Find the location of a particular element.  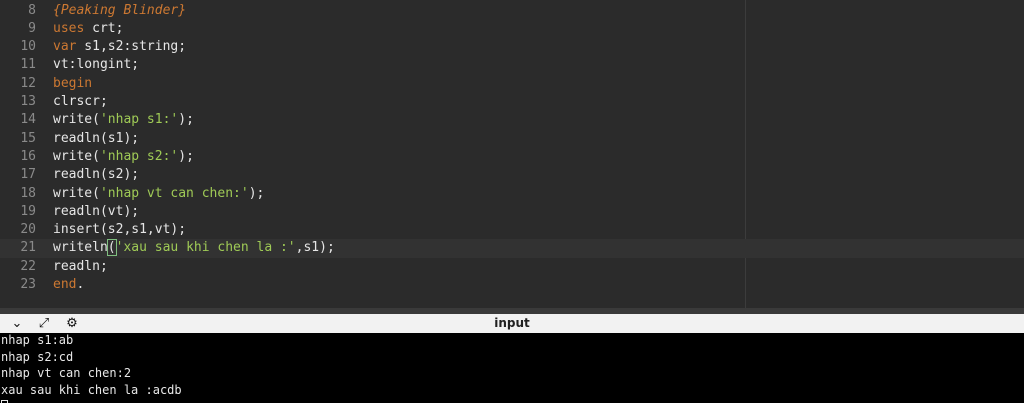

code-token: clrscr; is located at coordinates (80, 101).